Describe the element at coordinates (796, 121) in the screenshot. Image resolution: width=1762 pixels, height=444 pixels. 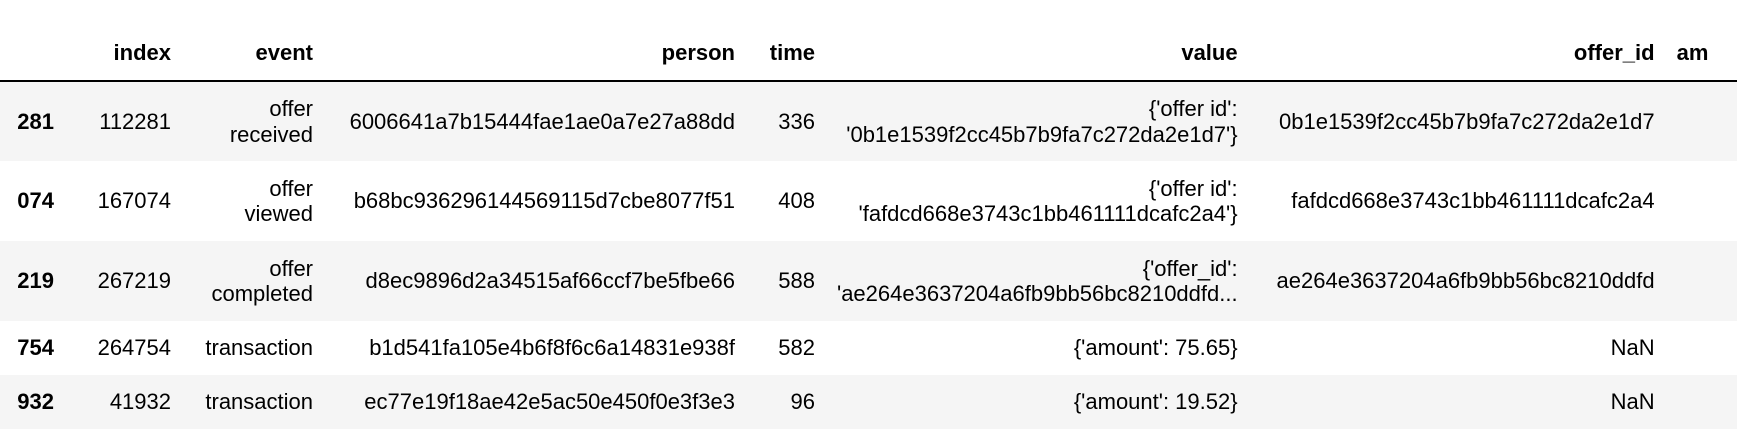
I see `cell-time: 336` at that location.